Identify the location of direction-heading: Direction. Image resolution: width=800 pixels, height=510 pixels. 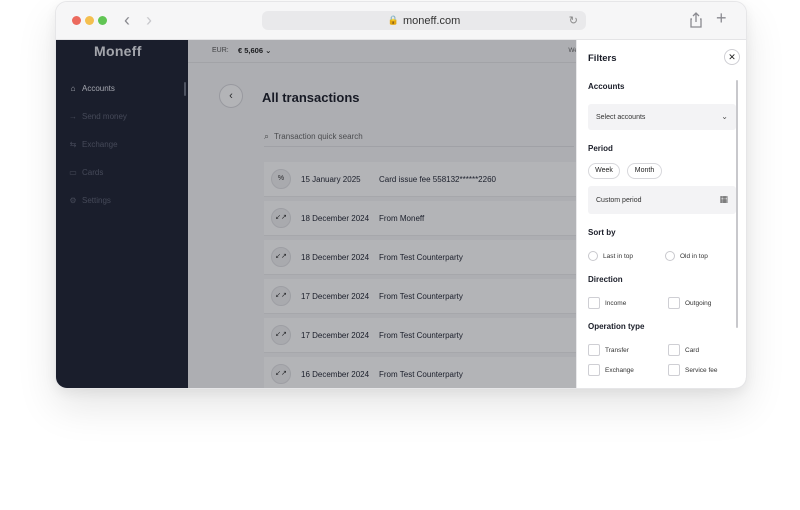
(605, 279).